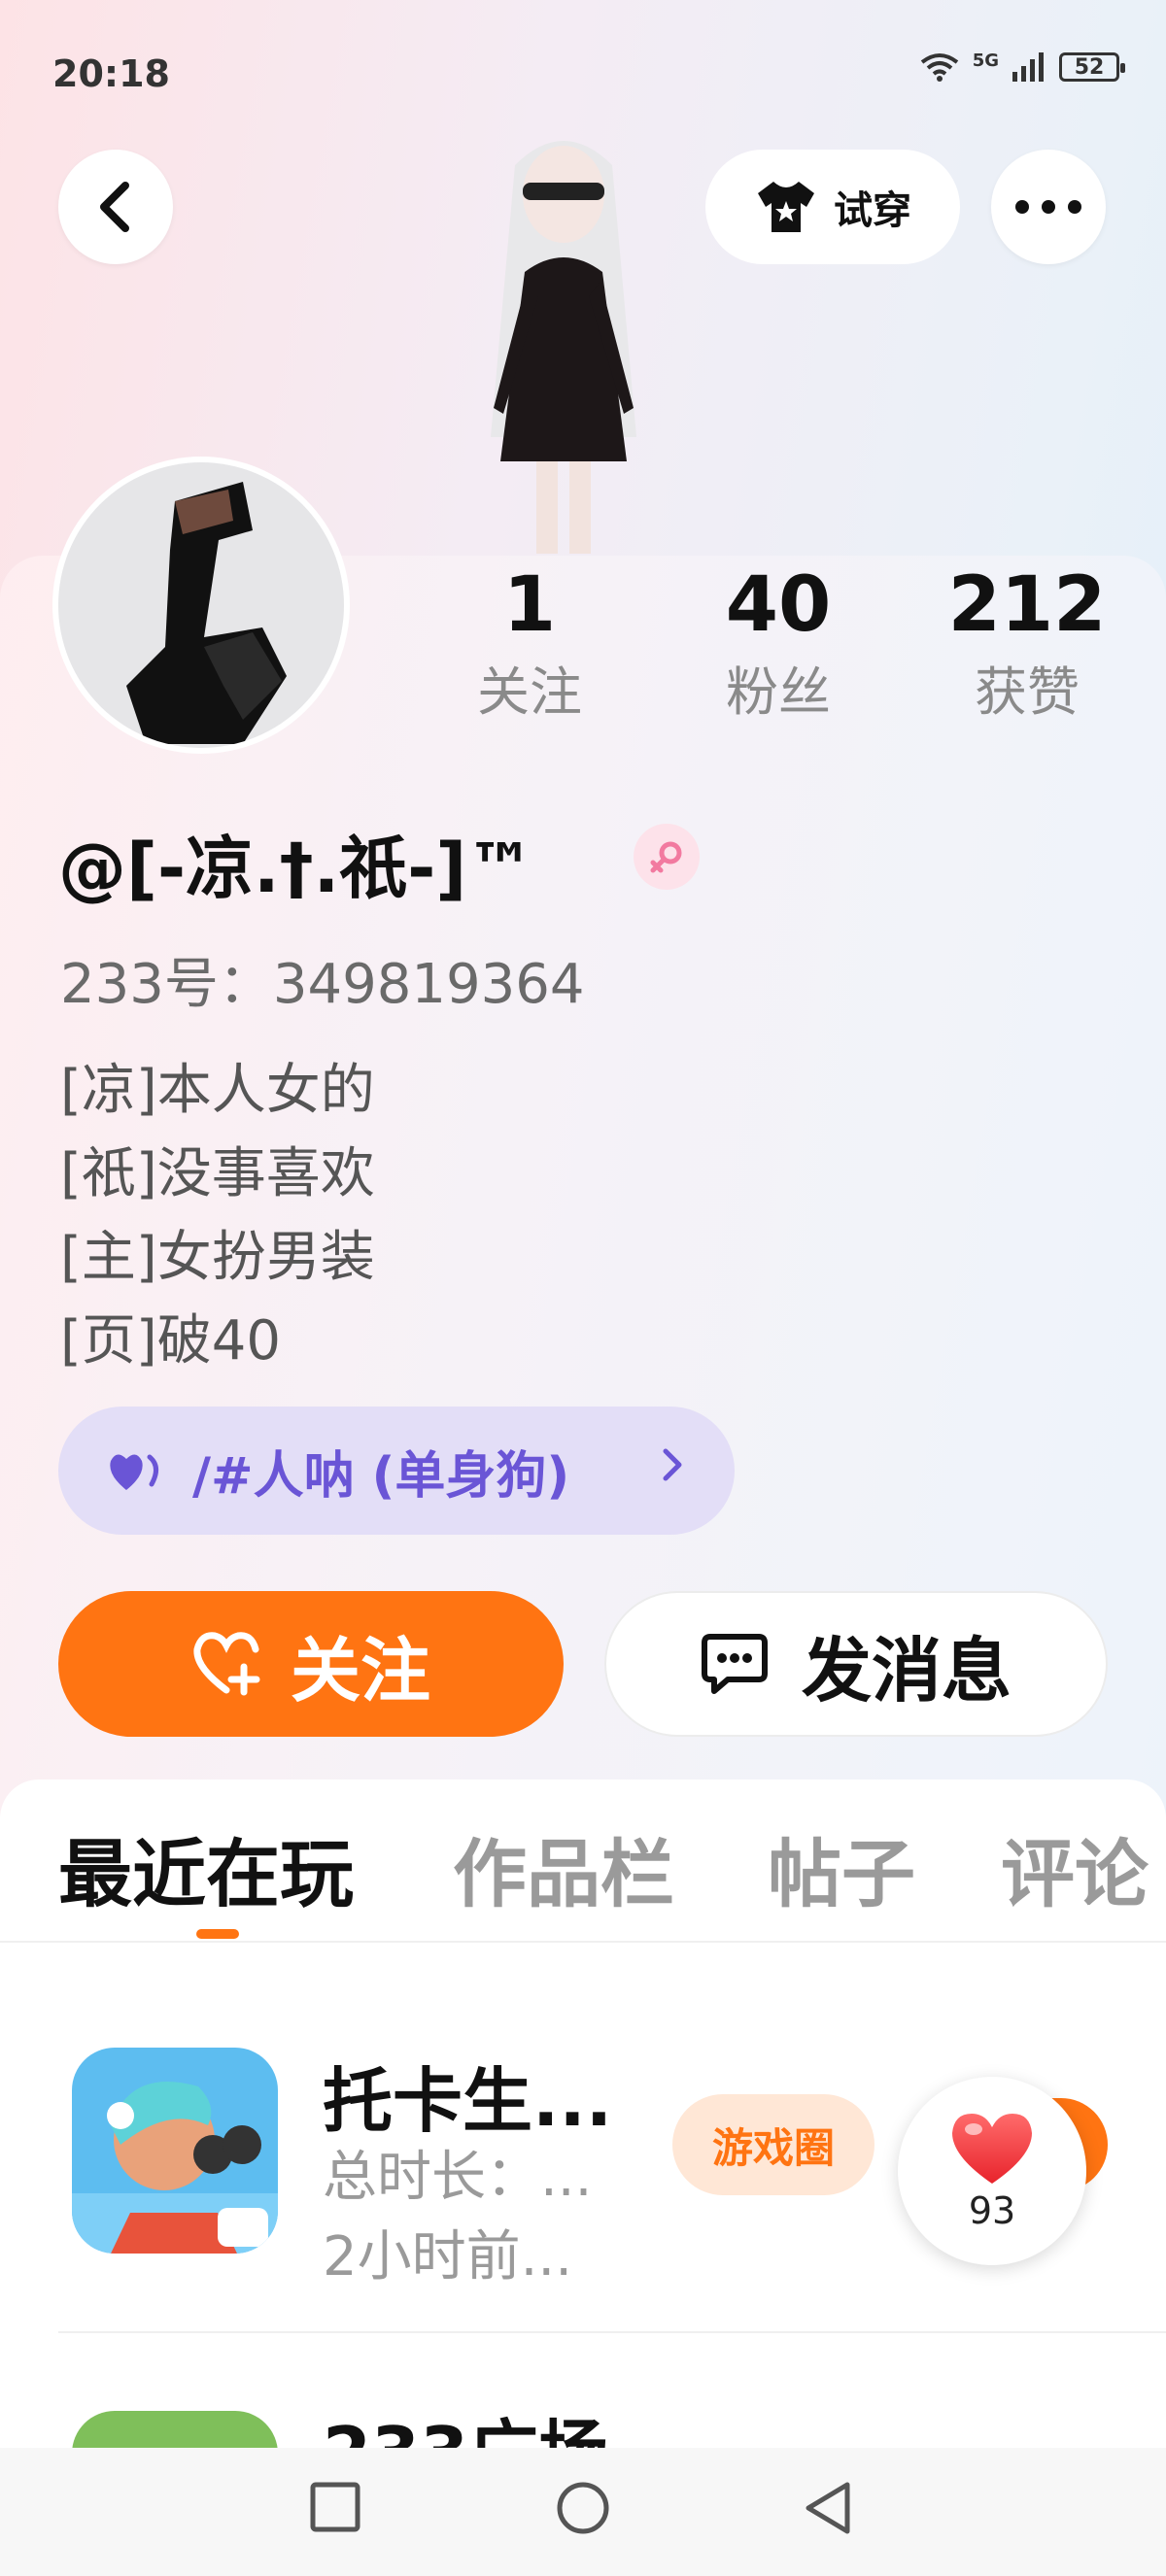 Image resolution: width=1166 pixels, height=2576 pixels. I want to click on bio: [凉]本人女的 [祇]没事喜欢 [主]女扮男装 [页]破40, so click(217, 1216).